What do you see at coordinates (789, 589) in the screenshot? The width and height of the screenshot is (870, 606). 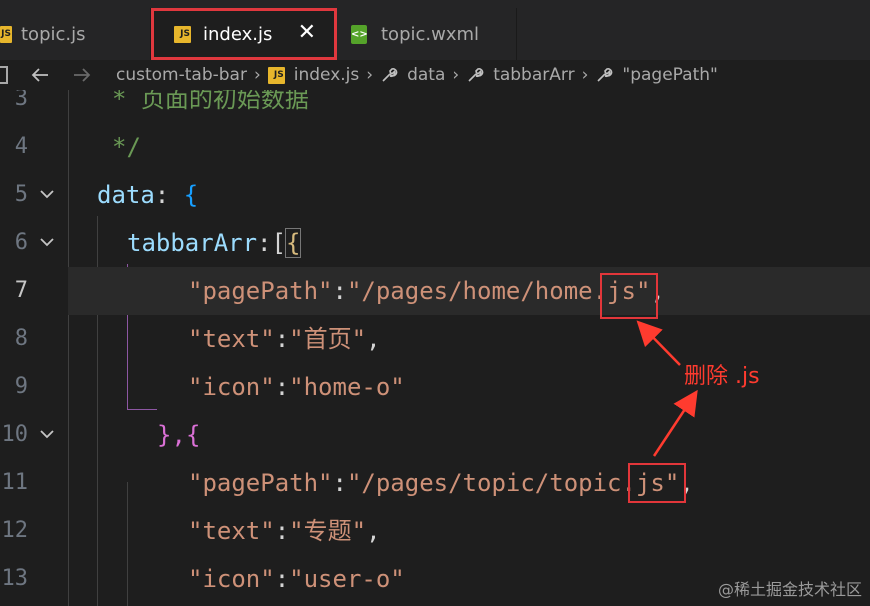 I see `watermark: @稀土掘金技术社区` at bounding box center [789, 589].